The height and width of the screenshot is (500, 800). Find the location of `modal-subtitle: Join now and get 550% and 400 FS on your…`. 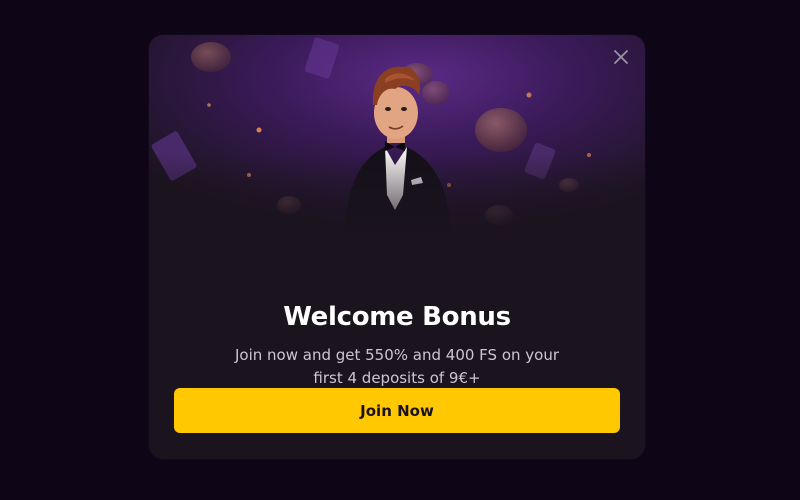

modal-subtitle: Join now and get 550% and 400 FS on your… is located at coordinates (397, 367).